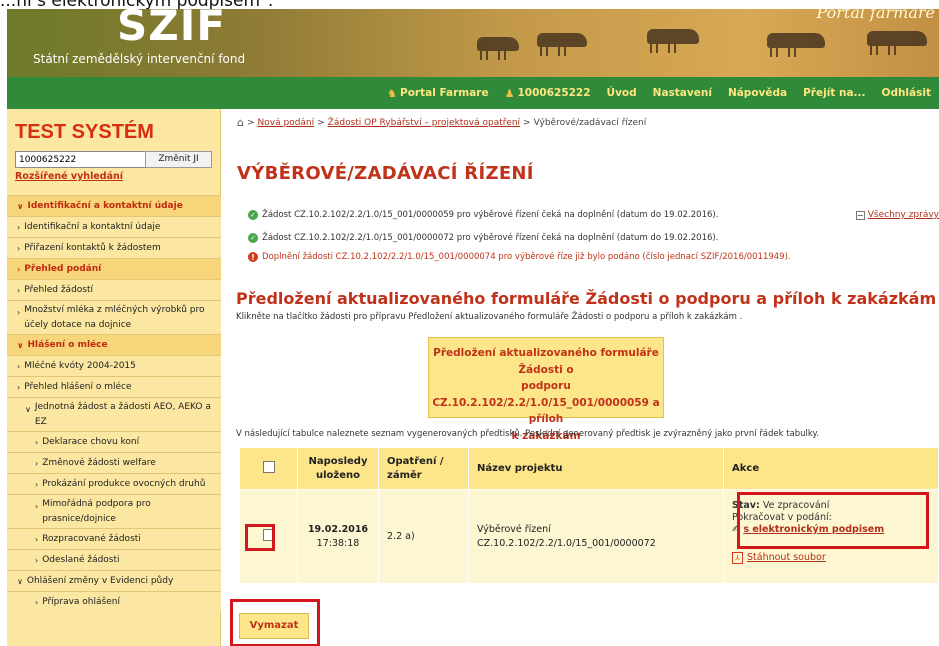  Describe the element at coordinates (114, 289) in the screenshot. I see `sidebar-item-prehled-zadosti: › Přehled žádostí` at that location.